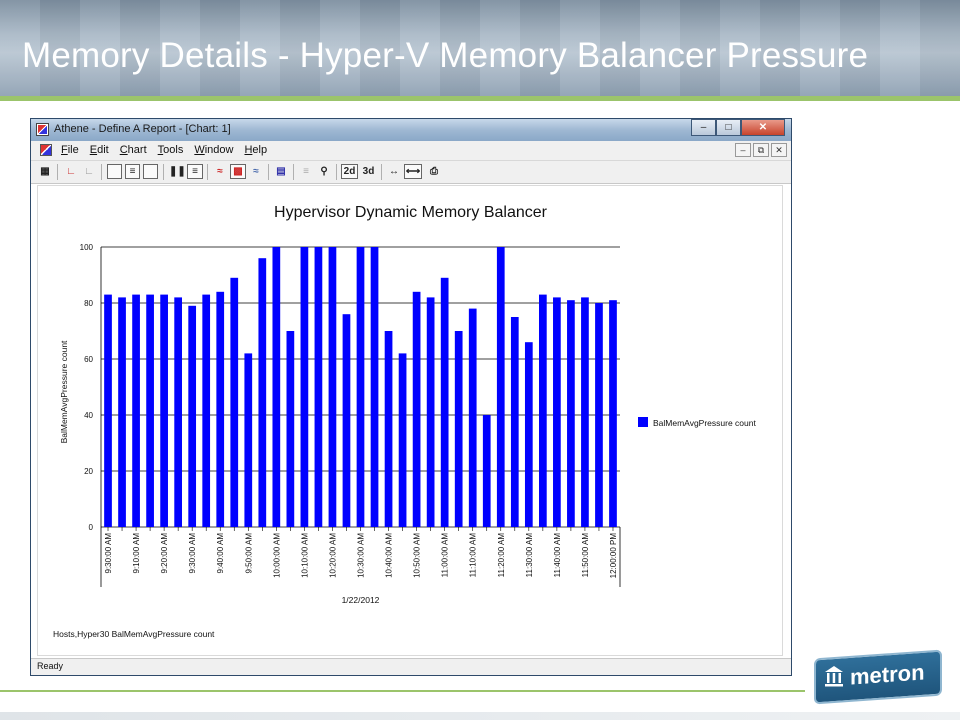  What do you see at coordinates (306, 171) in the screenshot?
I see `legend-disabled-icon: ≡` at bounding box center [306, 171].